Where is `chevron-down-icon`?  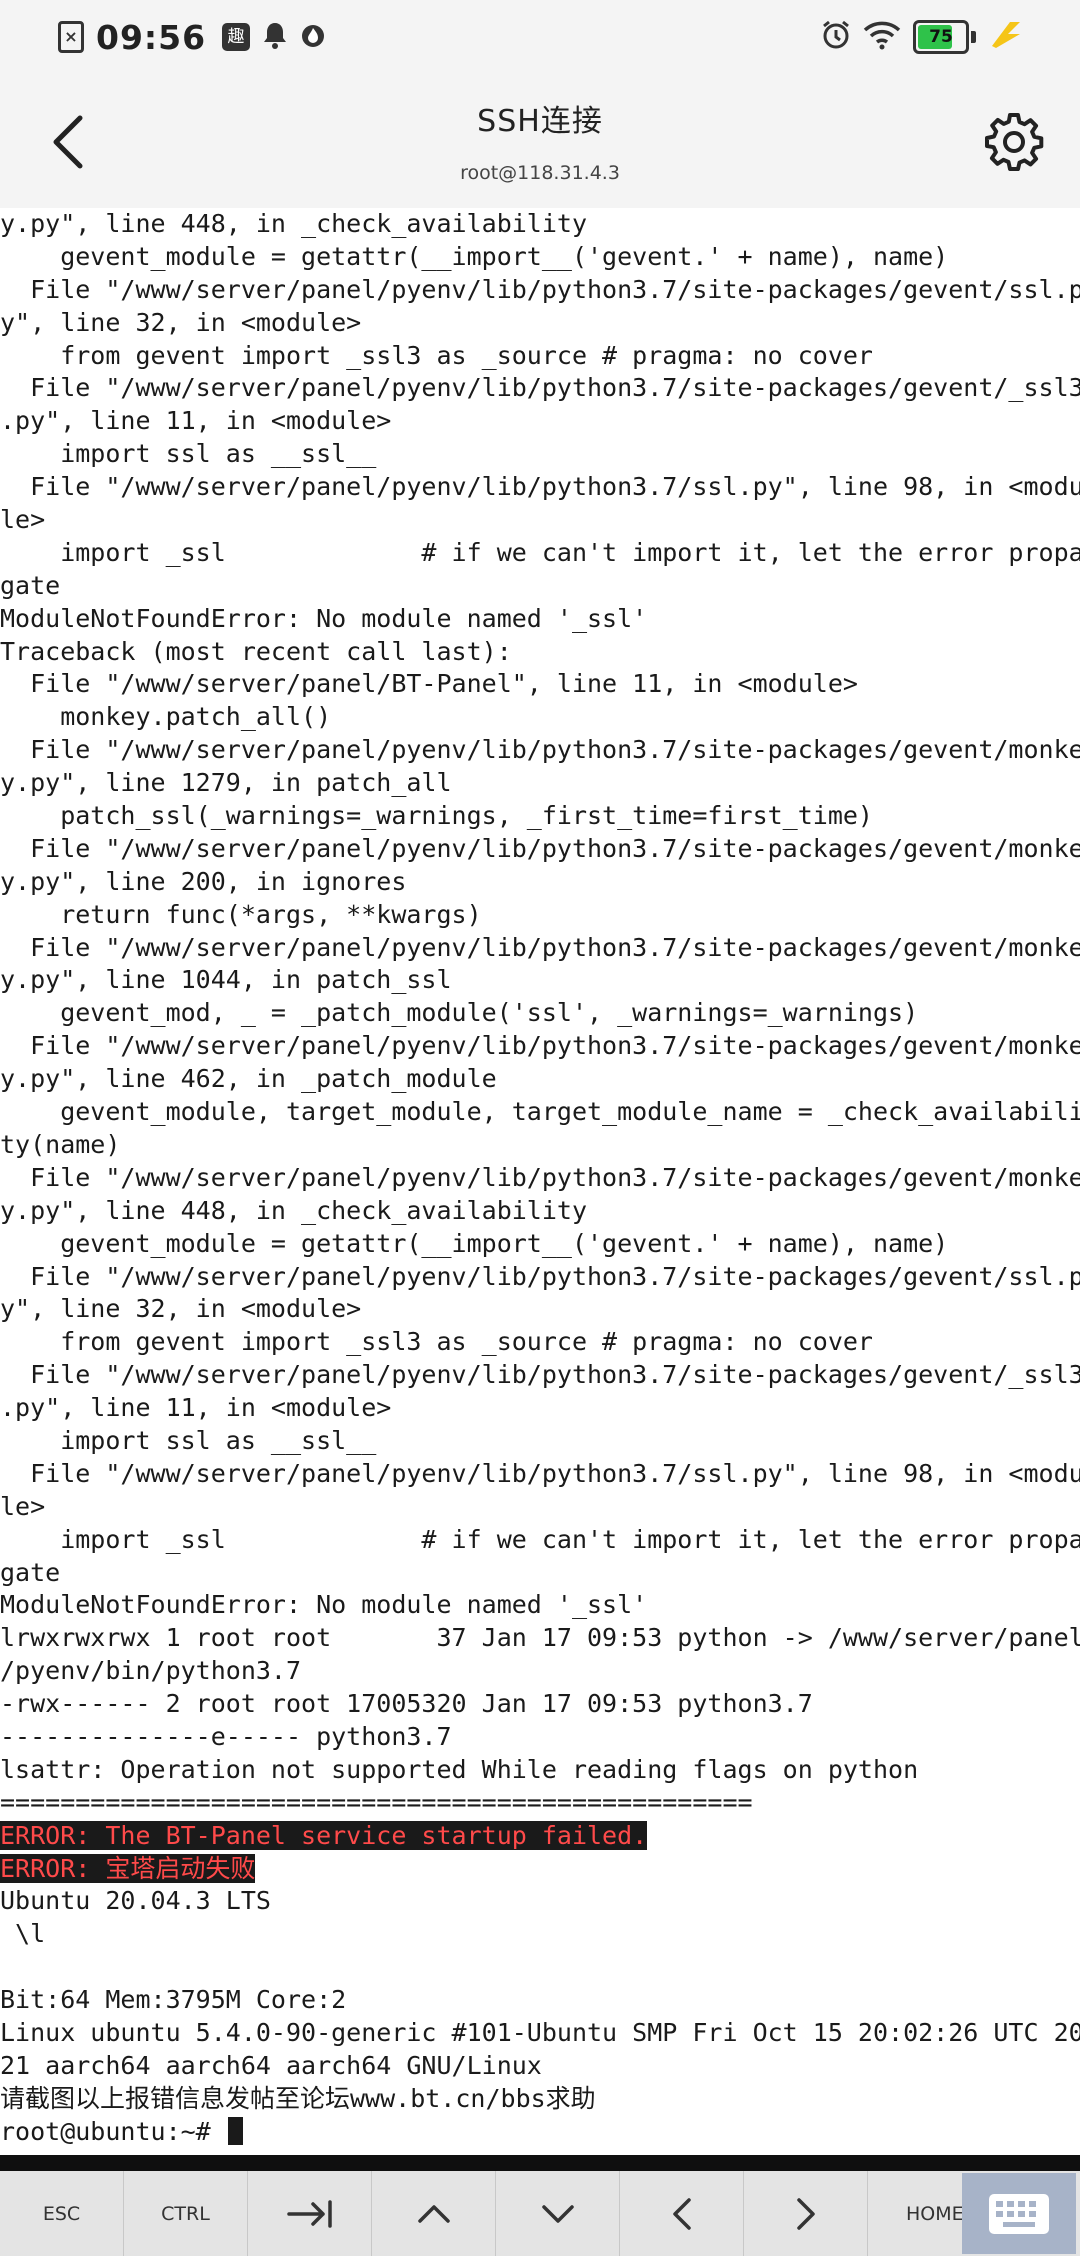
chevron-down-icon is located at coordinates (557, 2213).